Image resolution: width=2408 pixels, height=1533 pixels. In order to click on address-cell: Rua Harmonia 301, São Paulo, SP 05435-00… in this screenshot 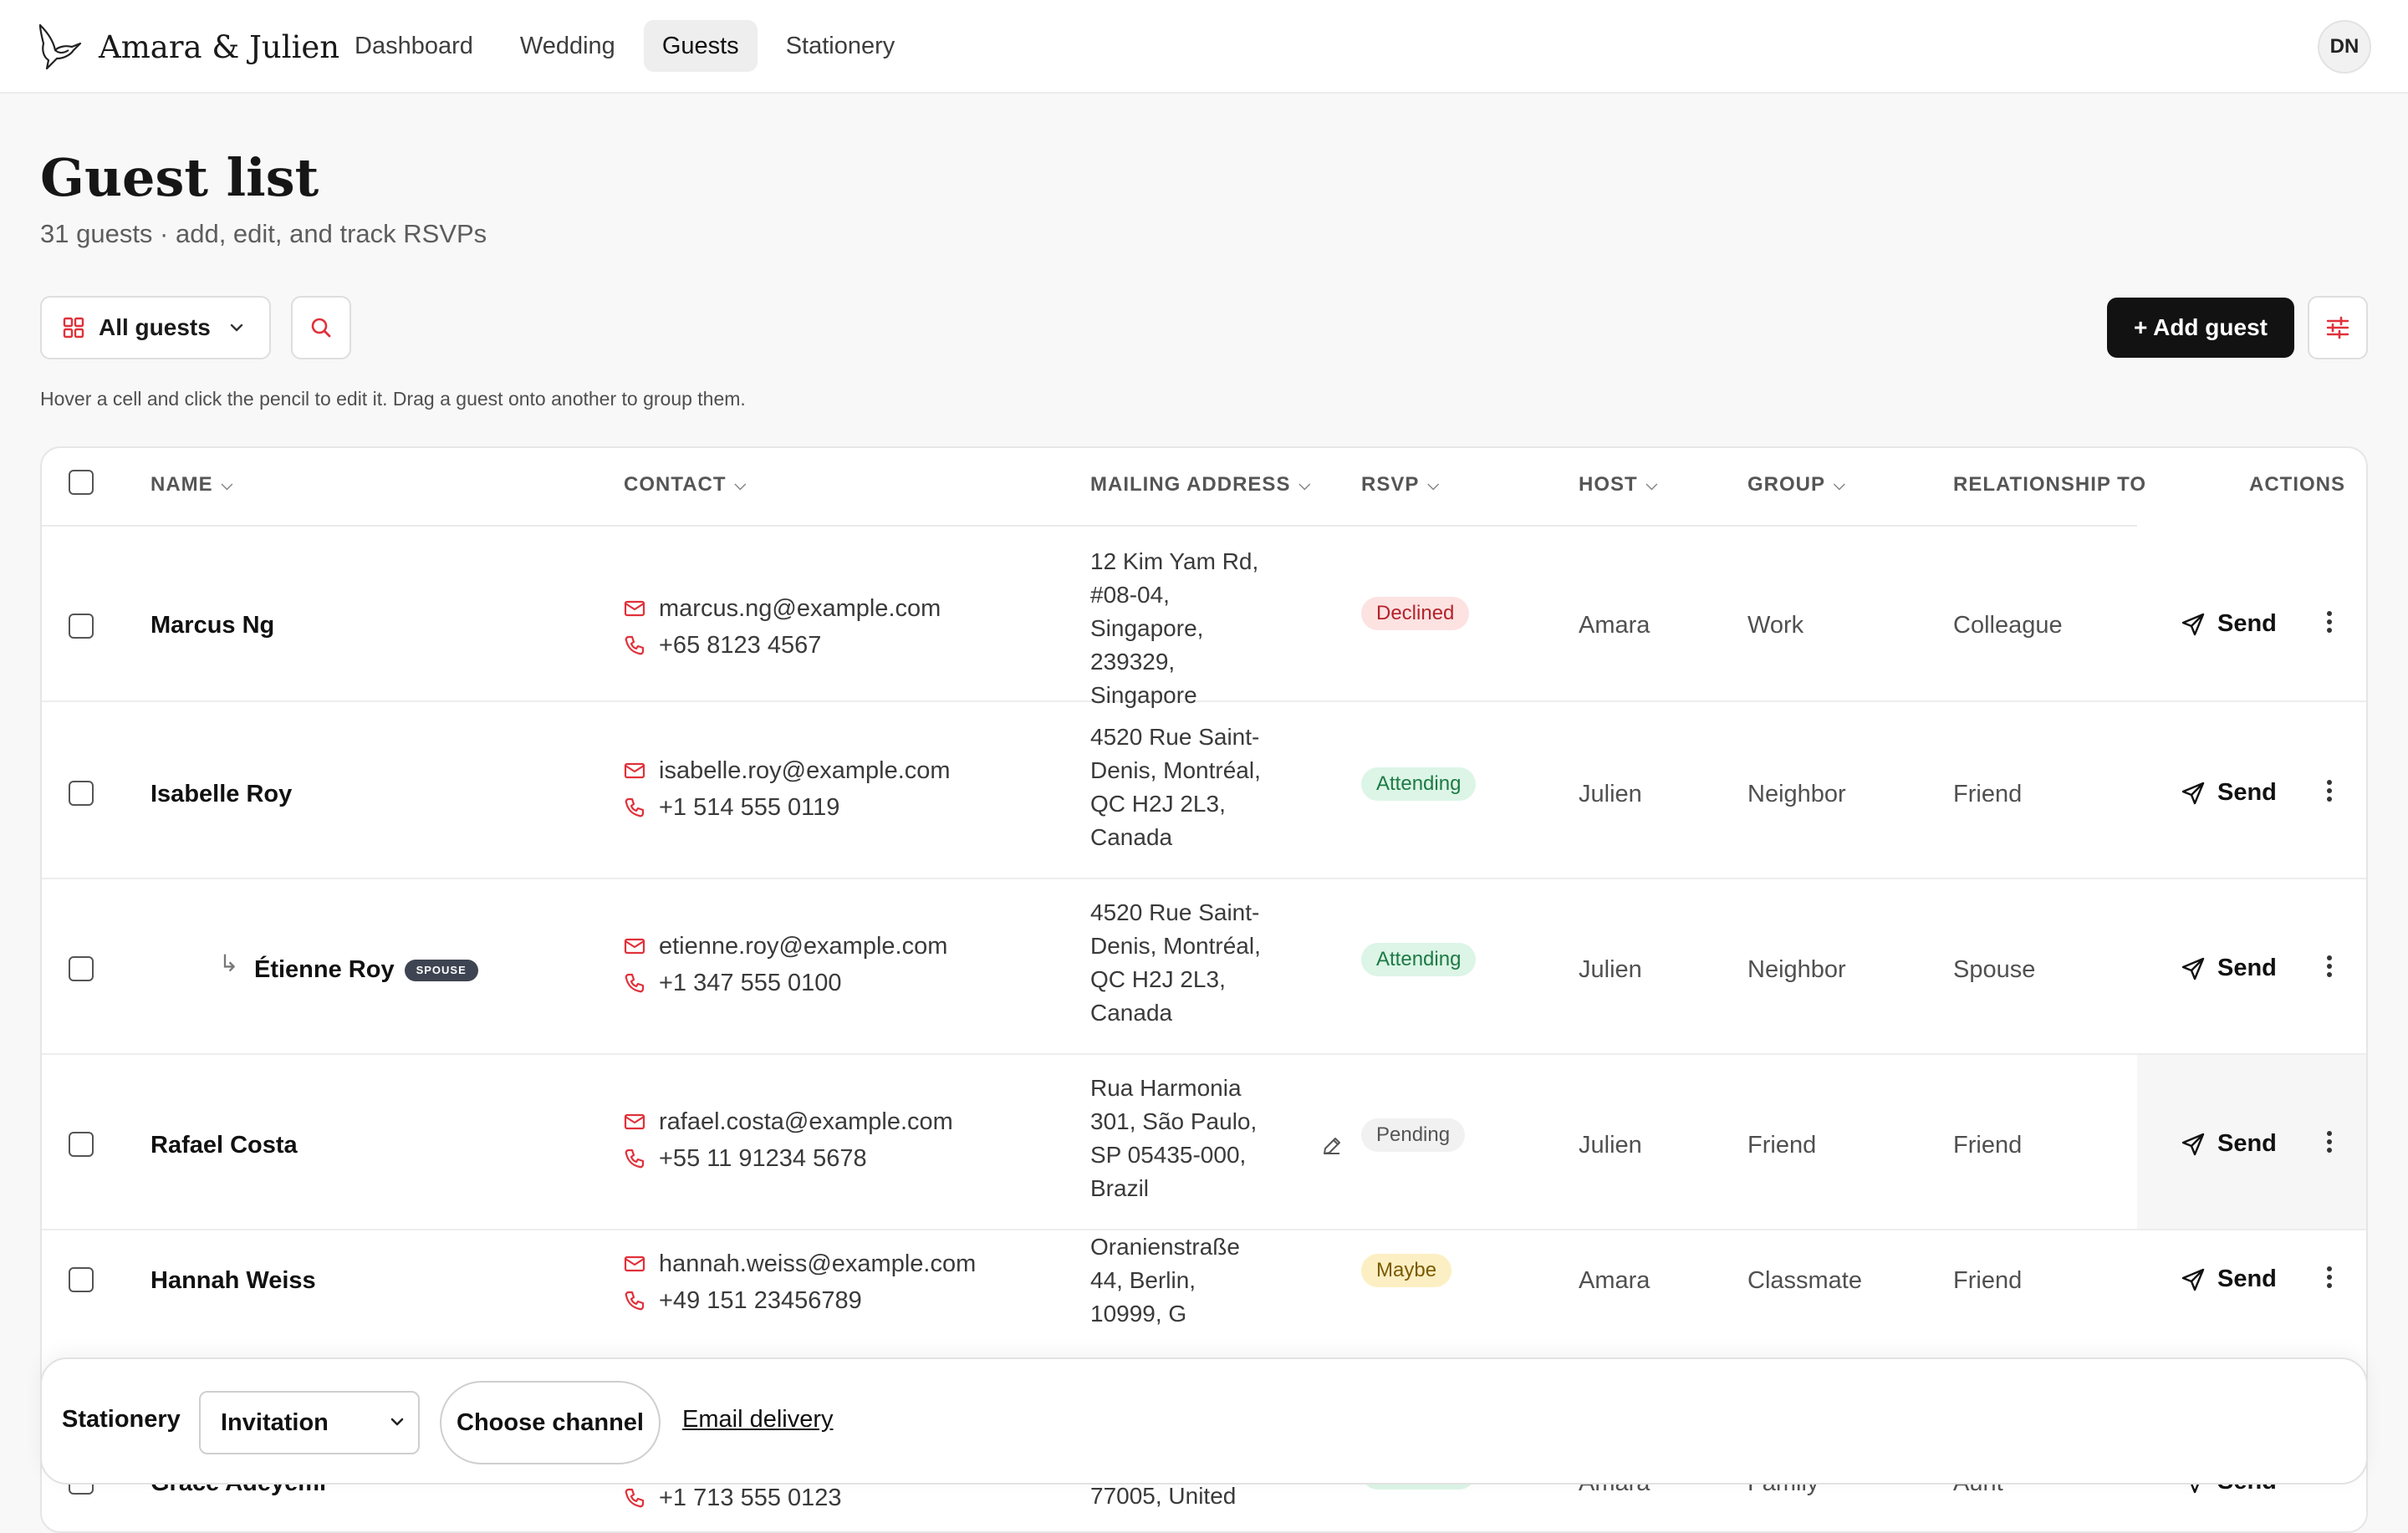, I will do `click(1182, 1138)`.